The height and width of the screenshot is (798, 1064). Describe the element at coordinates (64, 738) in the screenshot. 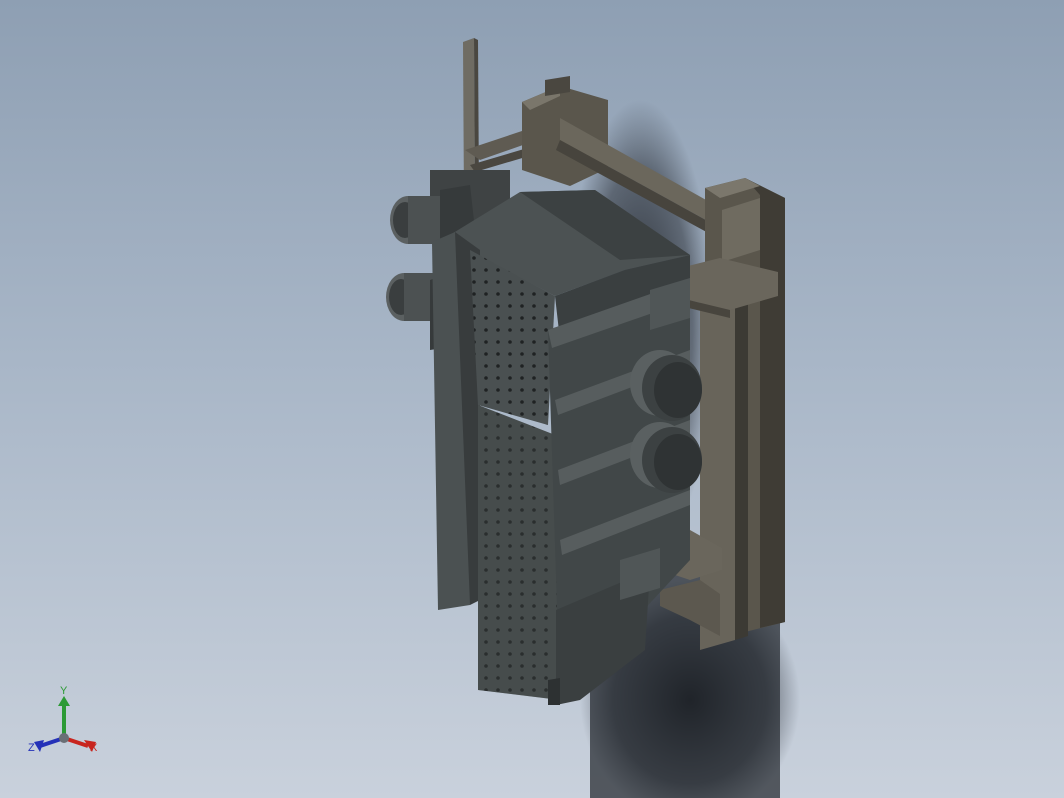

I see `triad-origin` at that location.